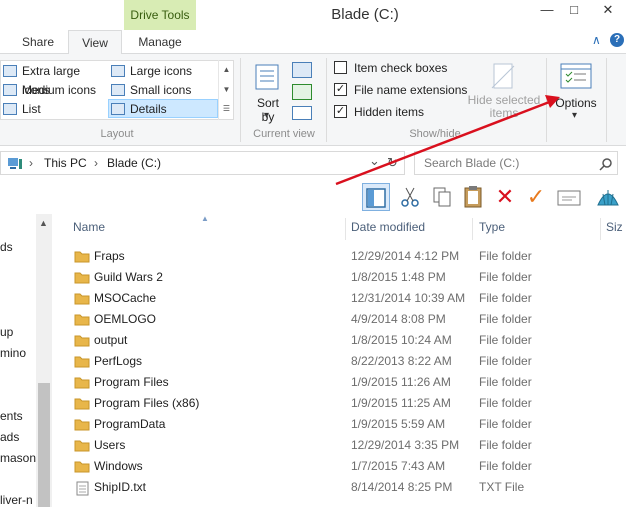 This screenshot has height=507, width=626. What do you see at coordinates (606, 164) in the screenshot?
I see `search-icon` at bounding box center [606, 164].